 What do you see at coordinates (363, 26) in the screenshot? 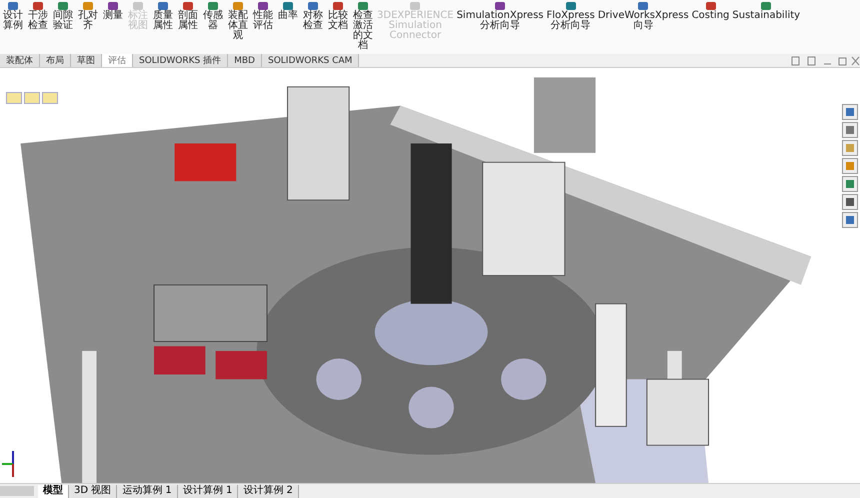
I see `ribbon-button: 检查激活的文档` at bounding box center [363, 26].